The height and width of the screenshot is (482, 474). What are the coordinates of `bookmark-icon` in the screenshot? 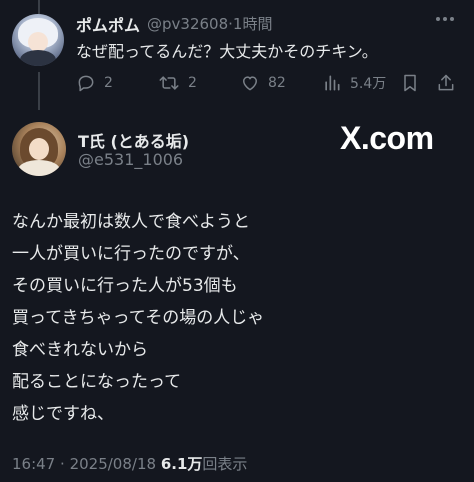 It's located at (410, 83).